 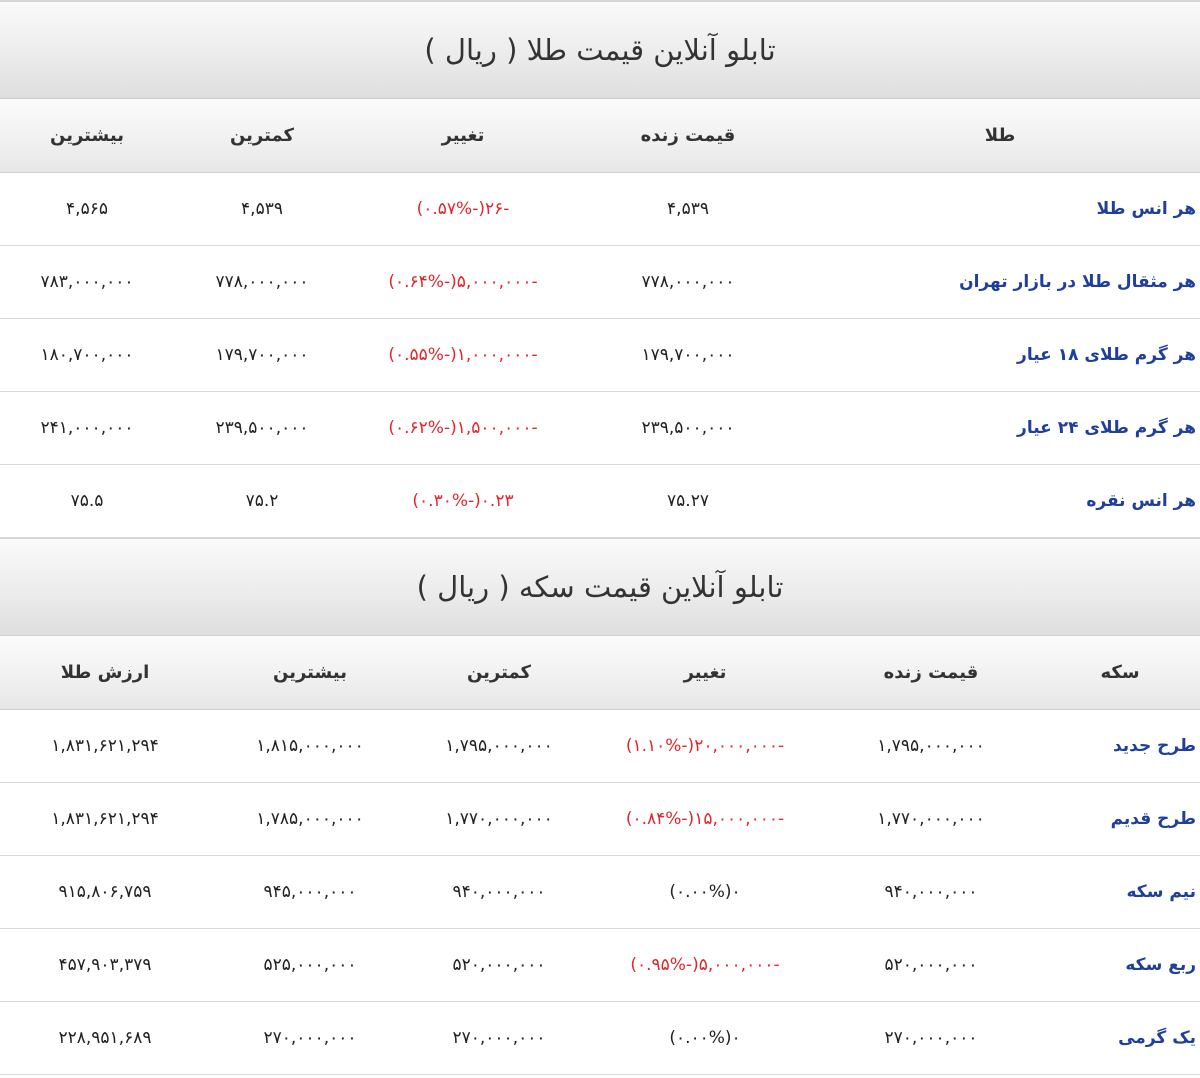 What do you see at coordinates (310, 965) in the screenshot?
I see `max-price: ۵۲۵,۰۰۰,۰۰۰` at bounding box center [310, 965].